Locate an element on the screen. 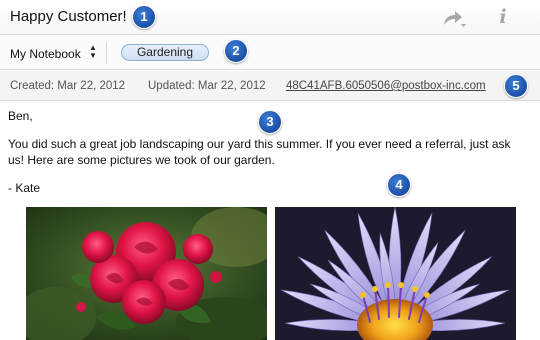 This screenshot has height=340, width=540. callout-badge-1: 1 is located at coordinates (144, 17).